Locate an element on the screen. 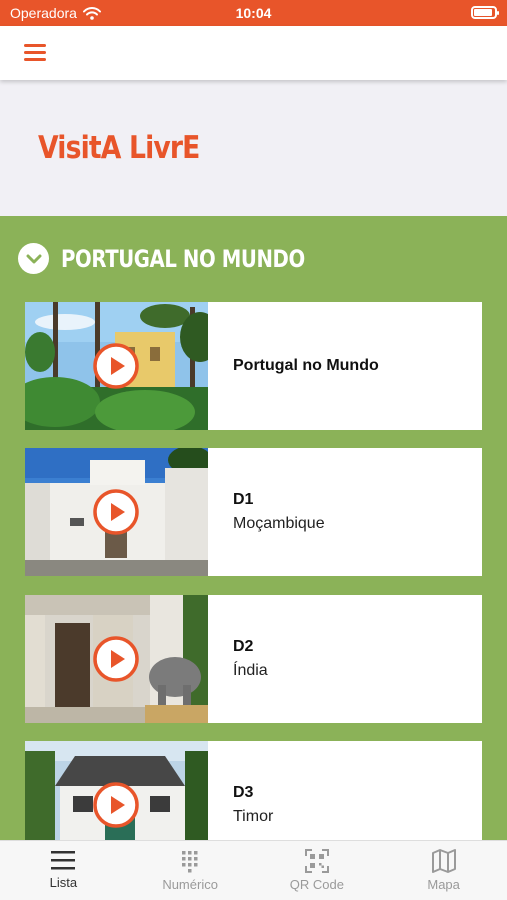  tab-qr-code: QR Code is located at coordinates (317, 870).